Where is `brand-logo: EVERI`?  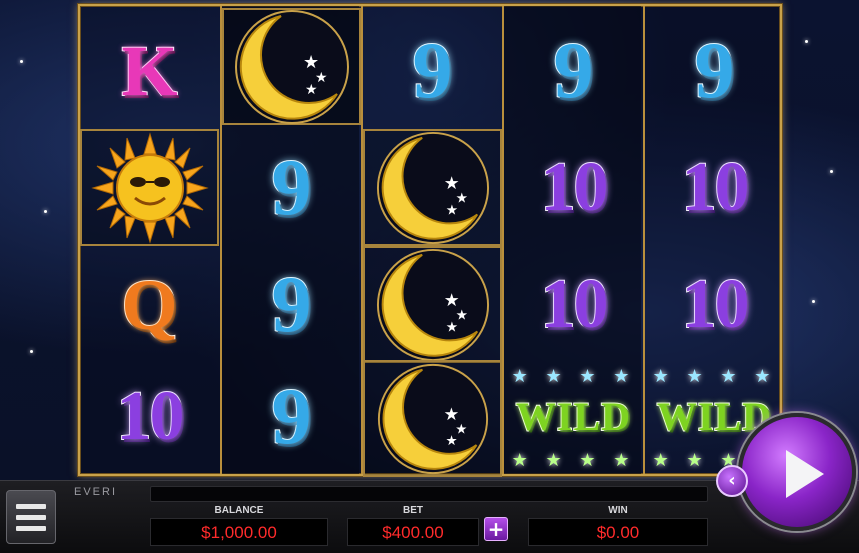
brand-logo: EVERI is located at coordinates (96, 492).